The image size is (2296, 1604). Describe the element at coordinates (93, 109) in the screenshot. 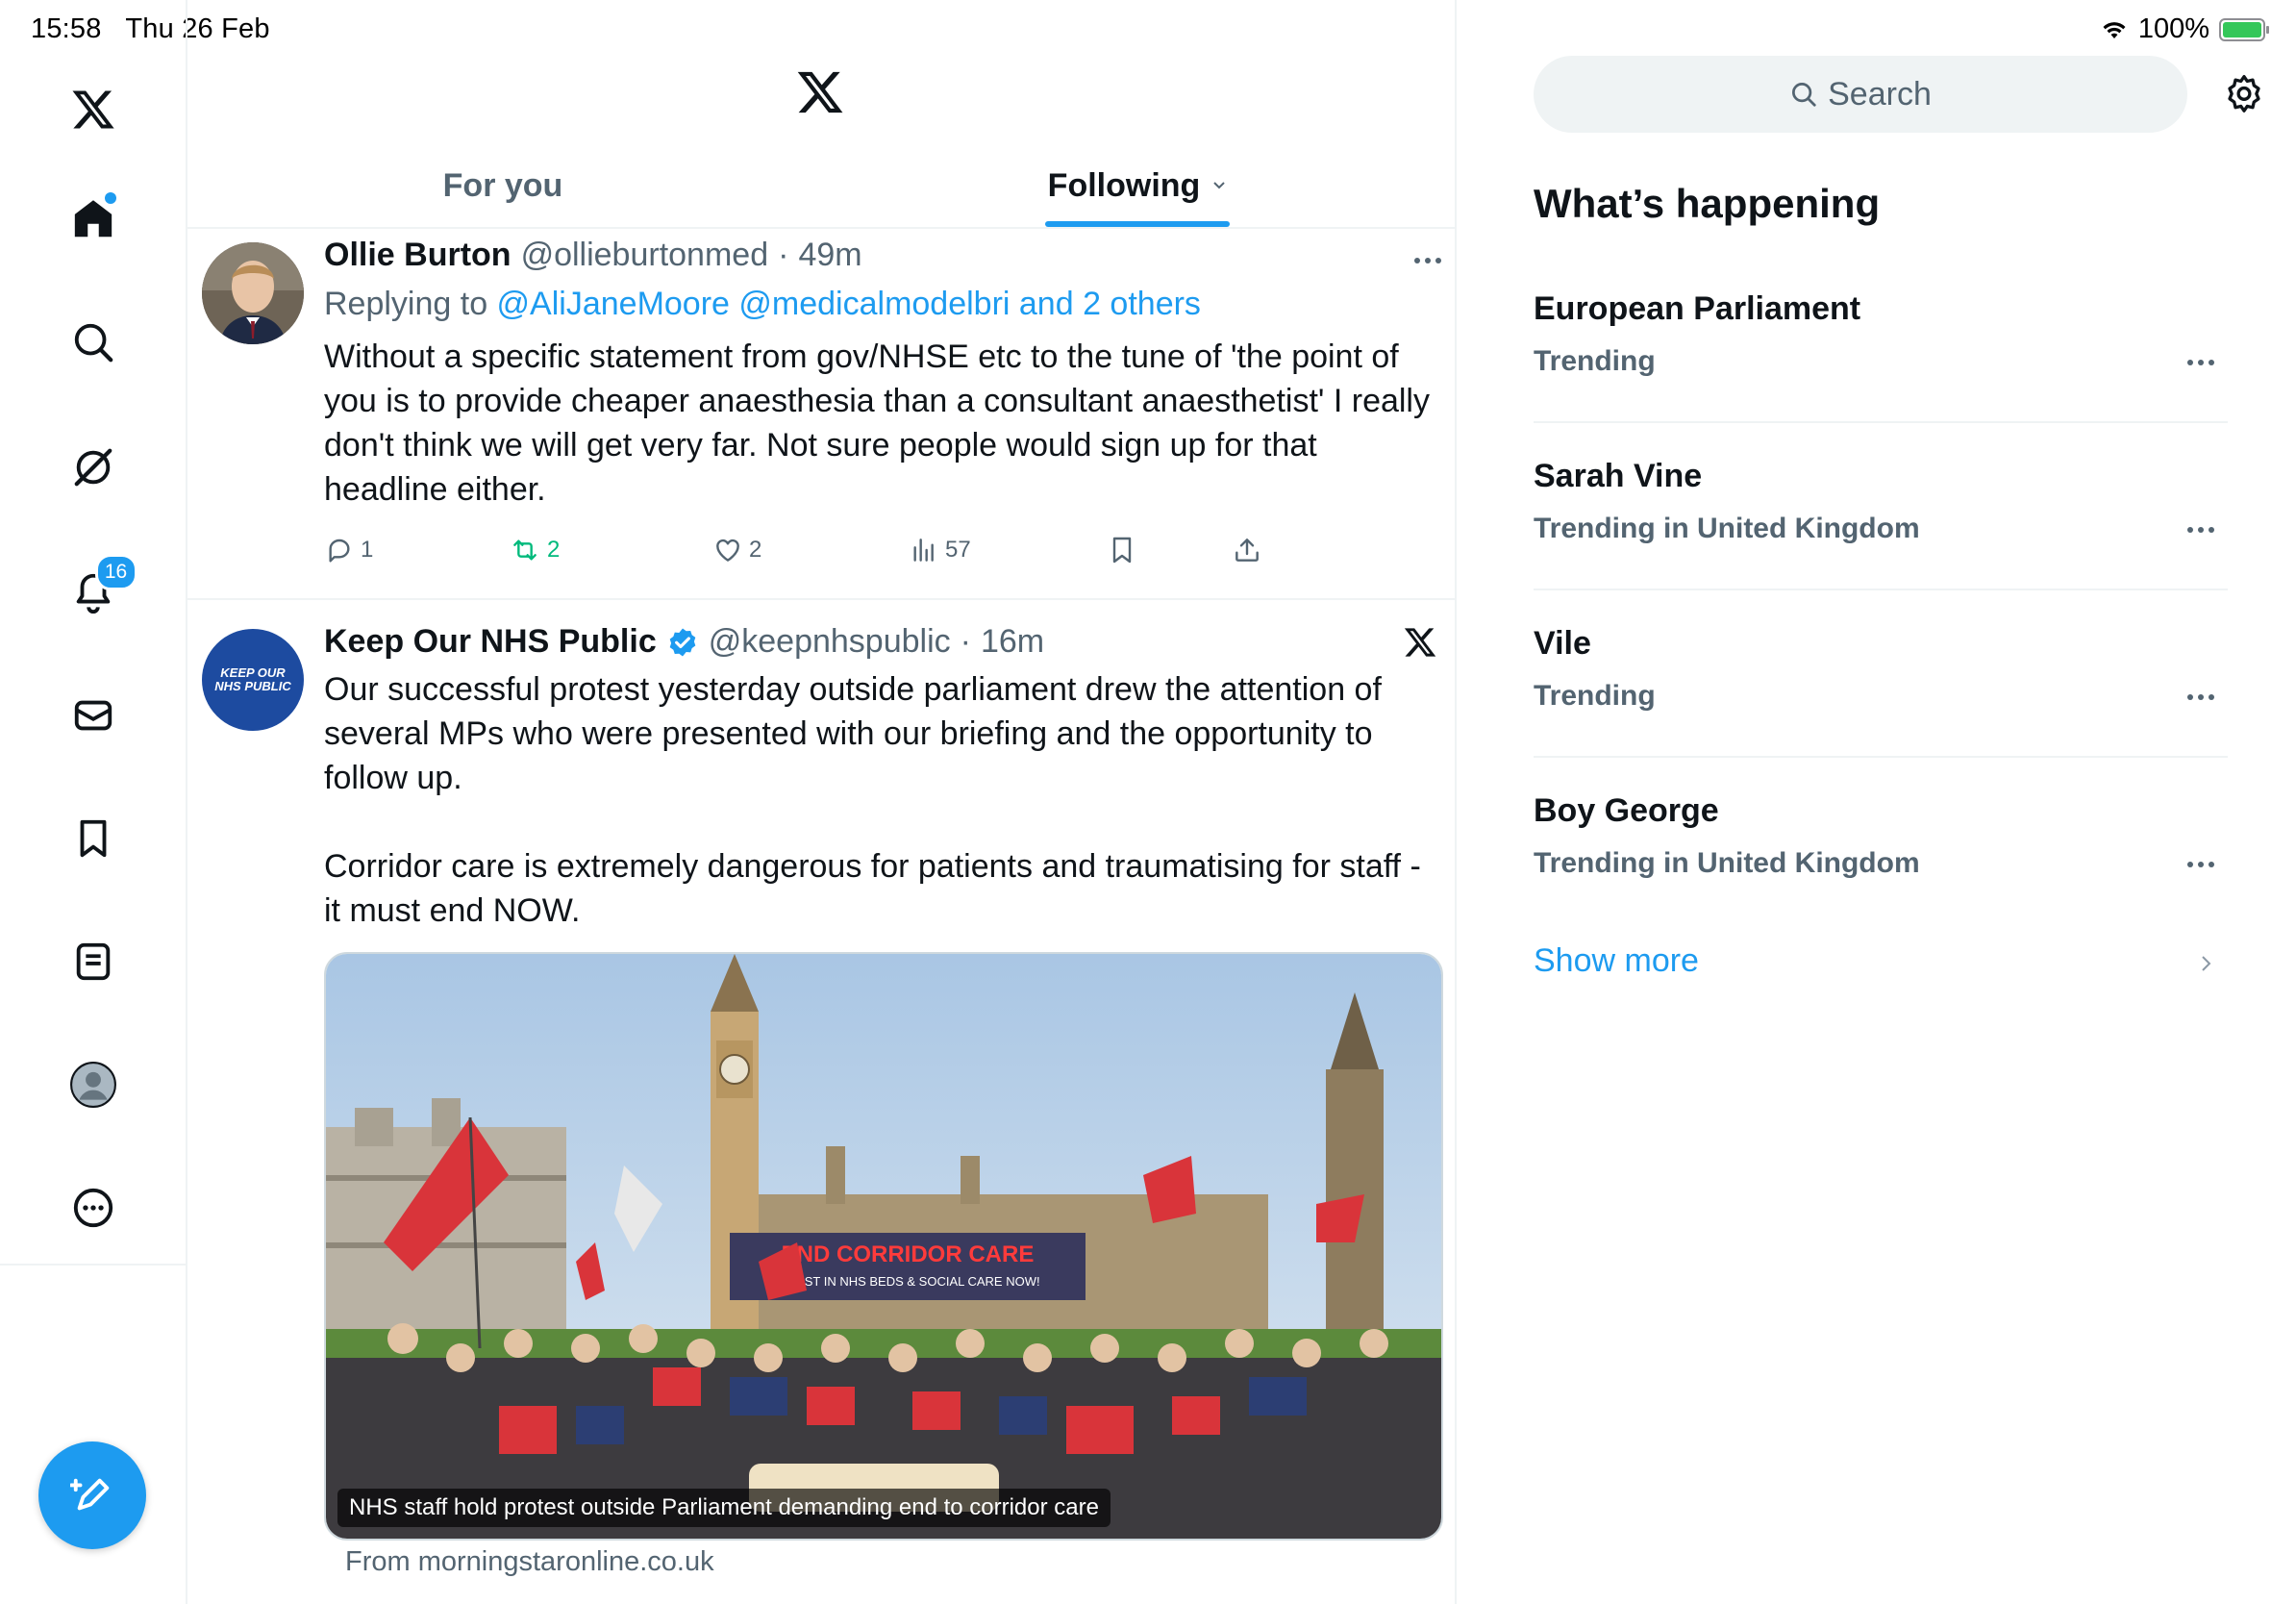

I see `x-logo-icon` at that location.